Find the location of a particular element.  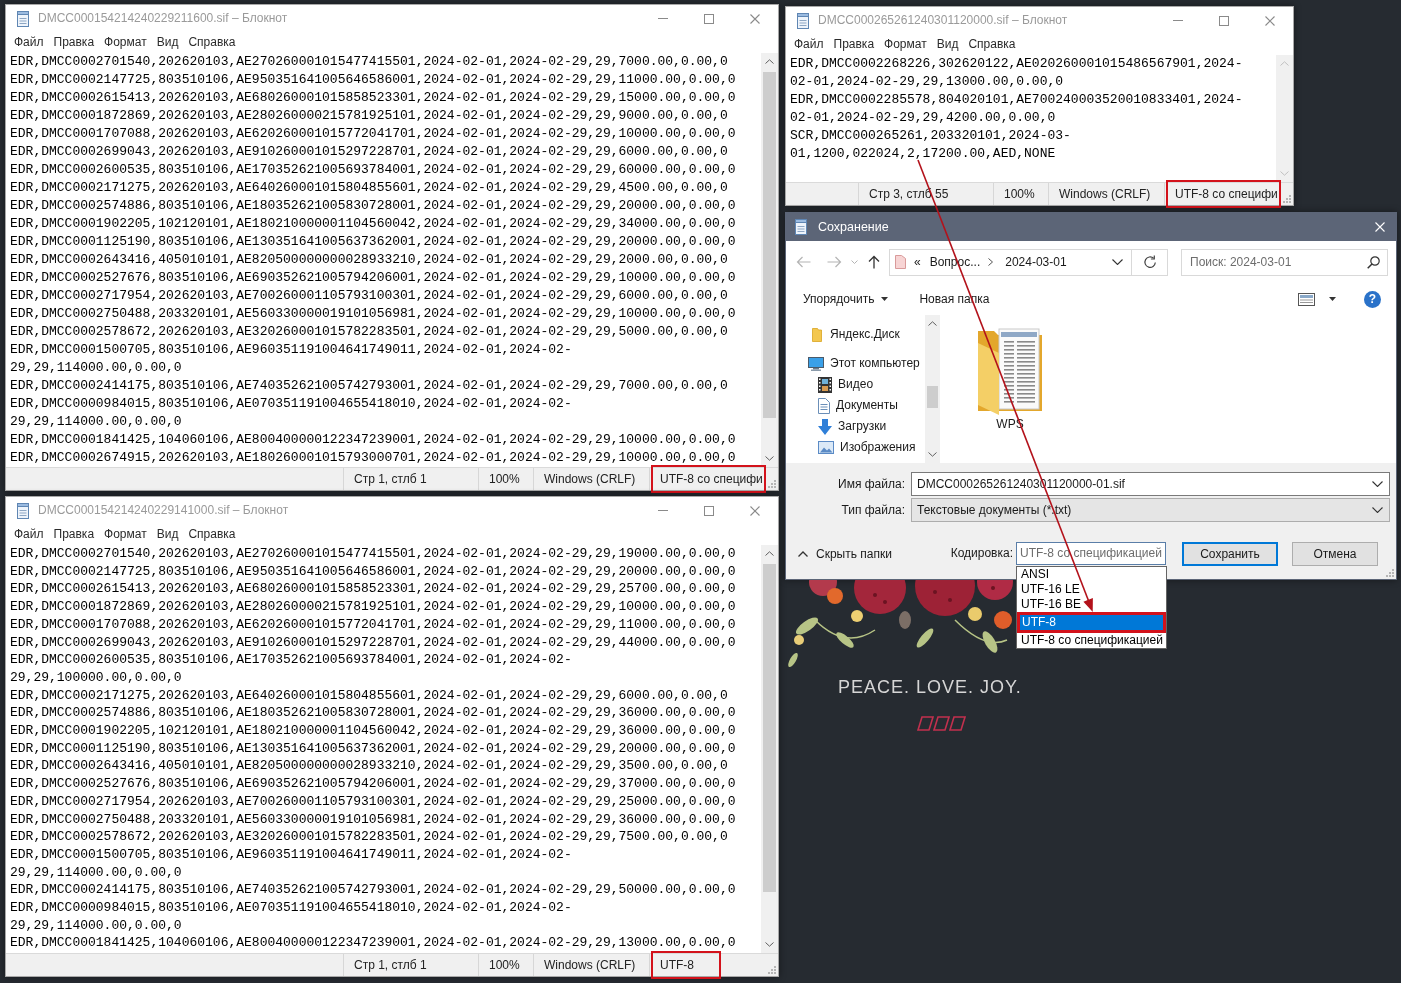

field-label: Имя файла: is located at coordinates (871, 484).